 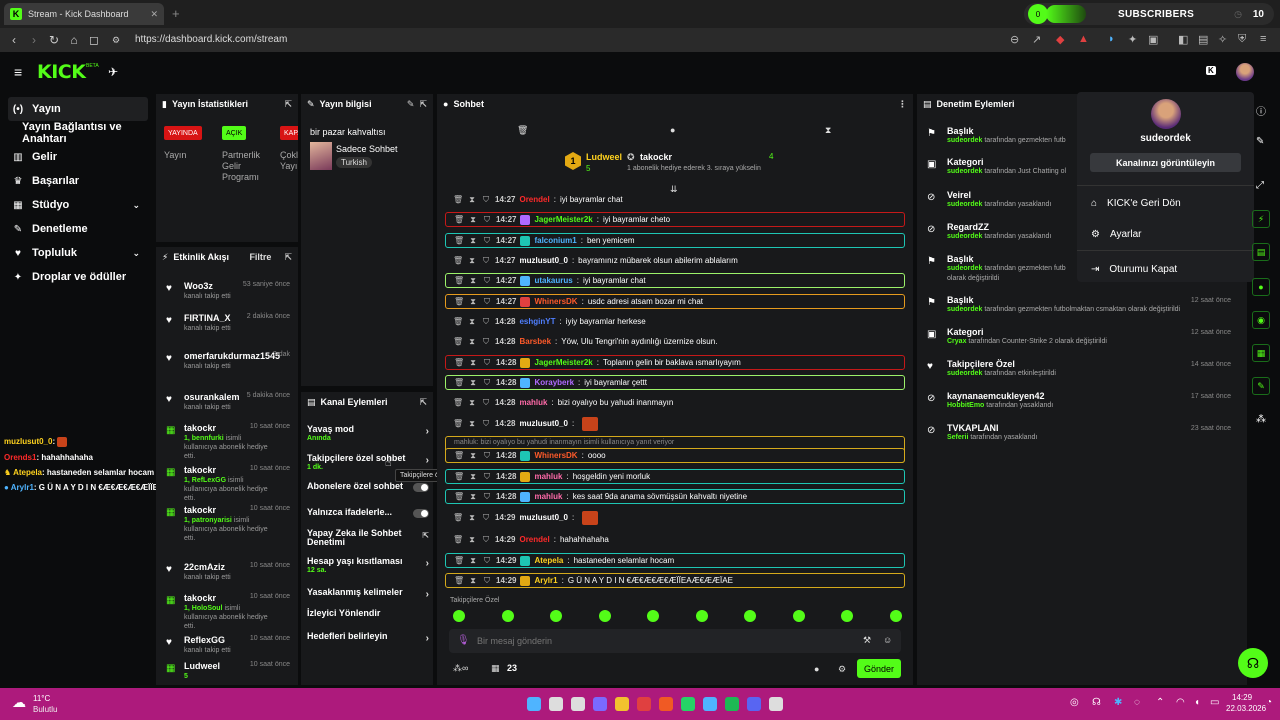 What do you see at coordinates (534, 199) in the screenshot?
I see `message-username: Orendel` at bounding box center [534, 199].